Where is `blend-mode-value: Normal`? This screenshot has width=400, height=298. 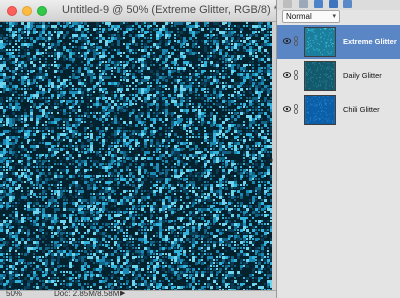
blend-mode-value: Normal is located at coordinates (299, 16).